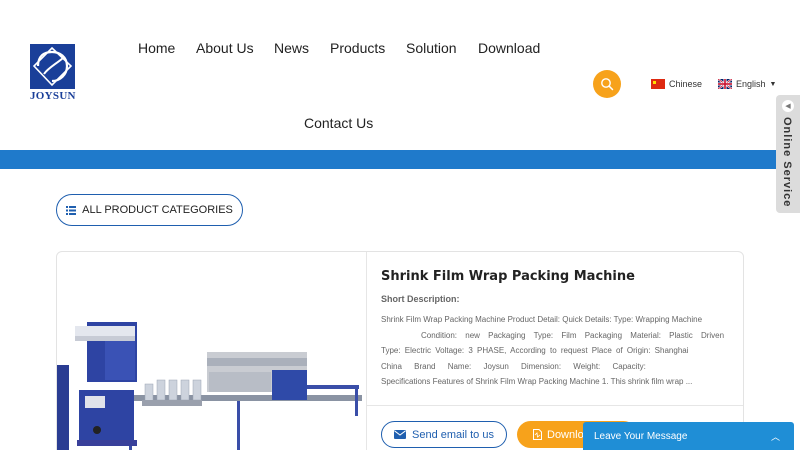 This screenshot has width=800, height=450. Describe the element at coordinates (338, 123) in the screenshot. I see `nav-contact-us: Contact Us` at that location.